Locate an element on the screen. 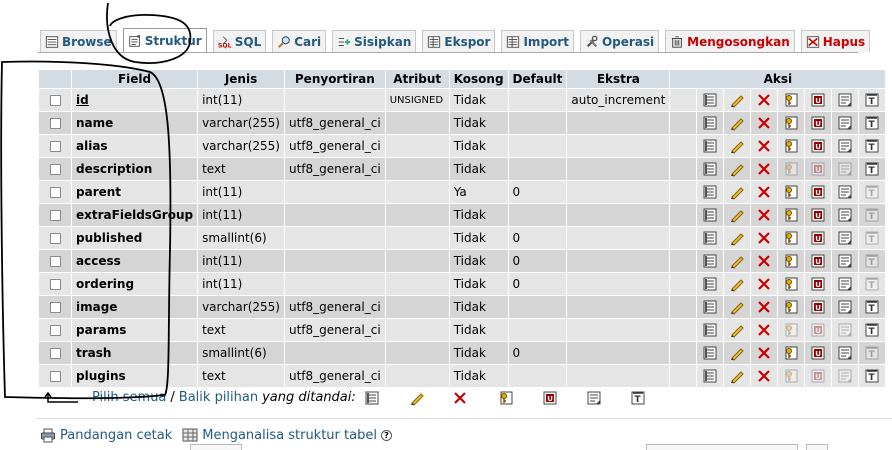 Image resolution: width=892 pixels, height=450 pixels. collation-column-header: Penyortiran is located at coordinates (334, 79).